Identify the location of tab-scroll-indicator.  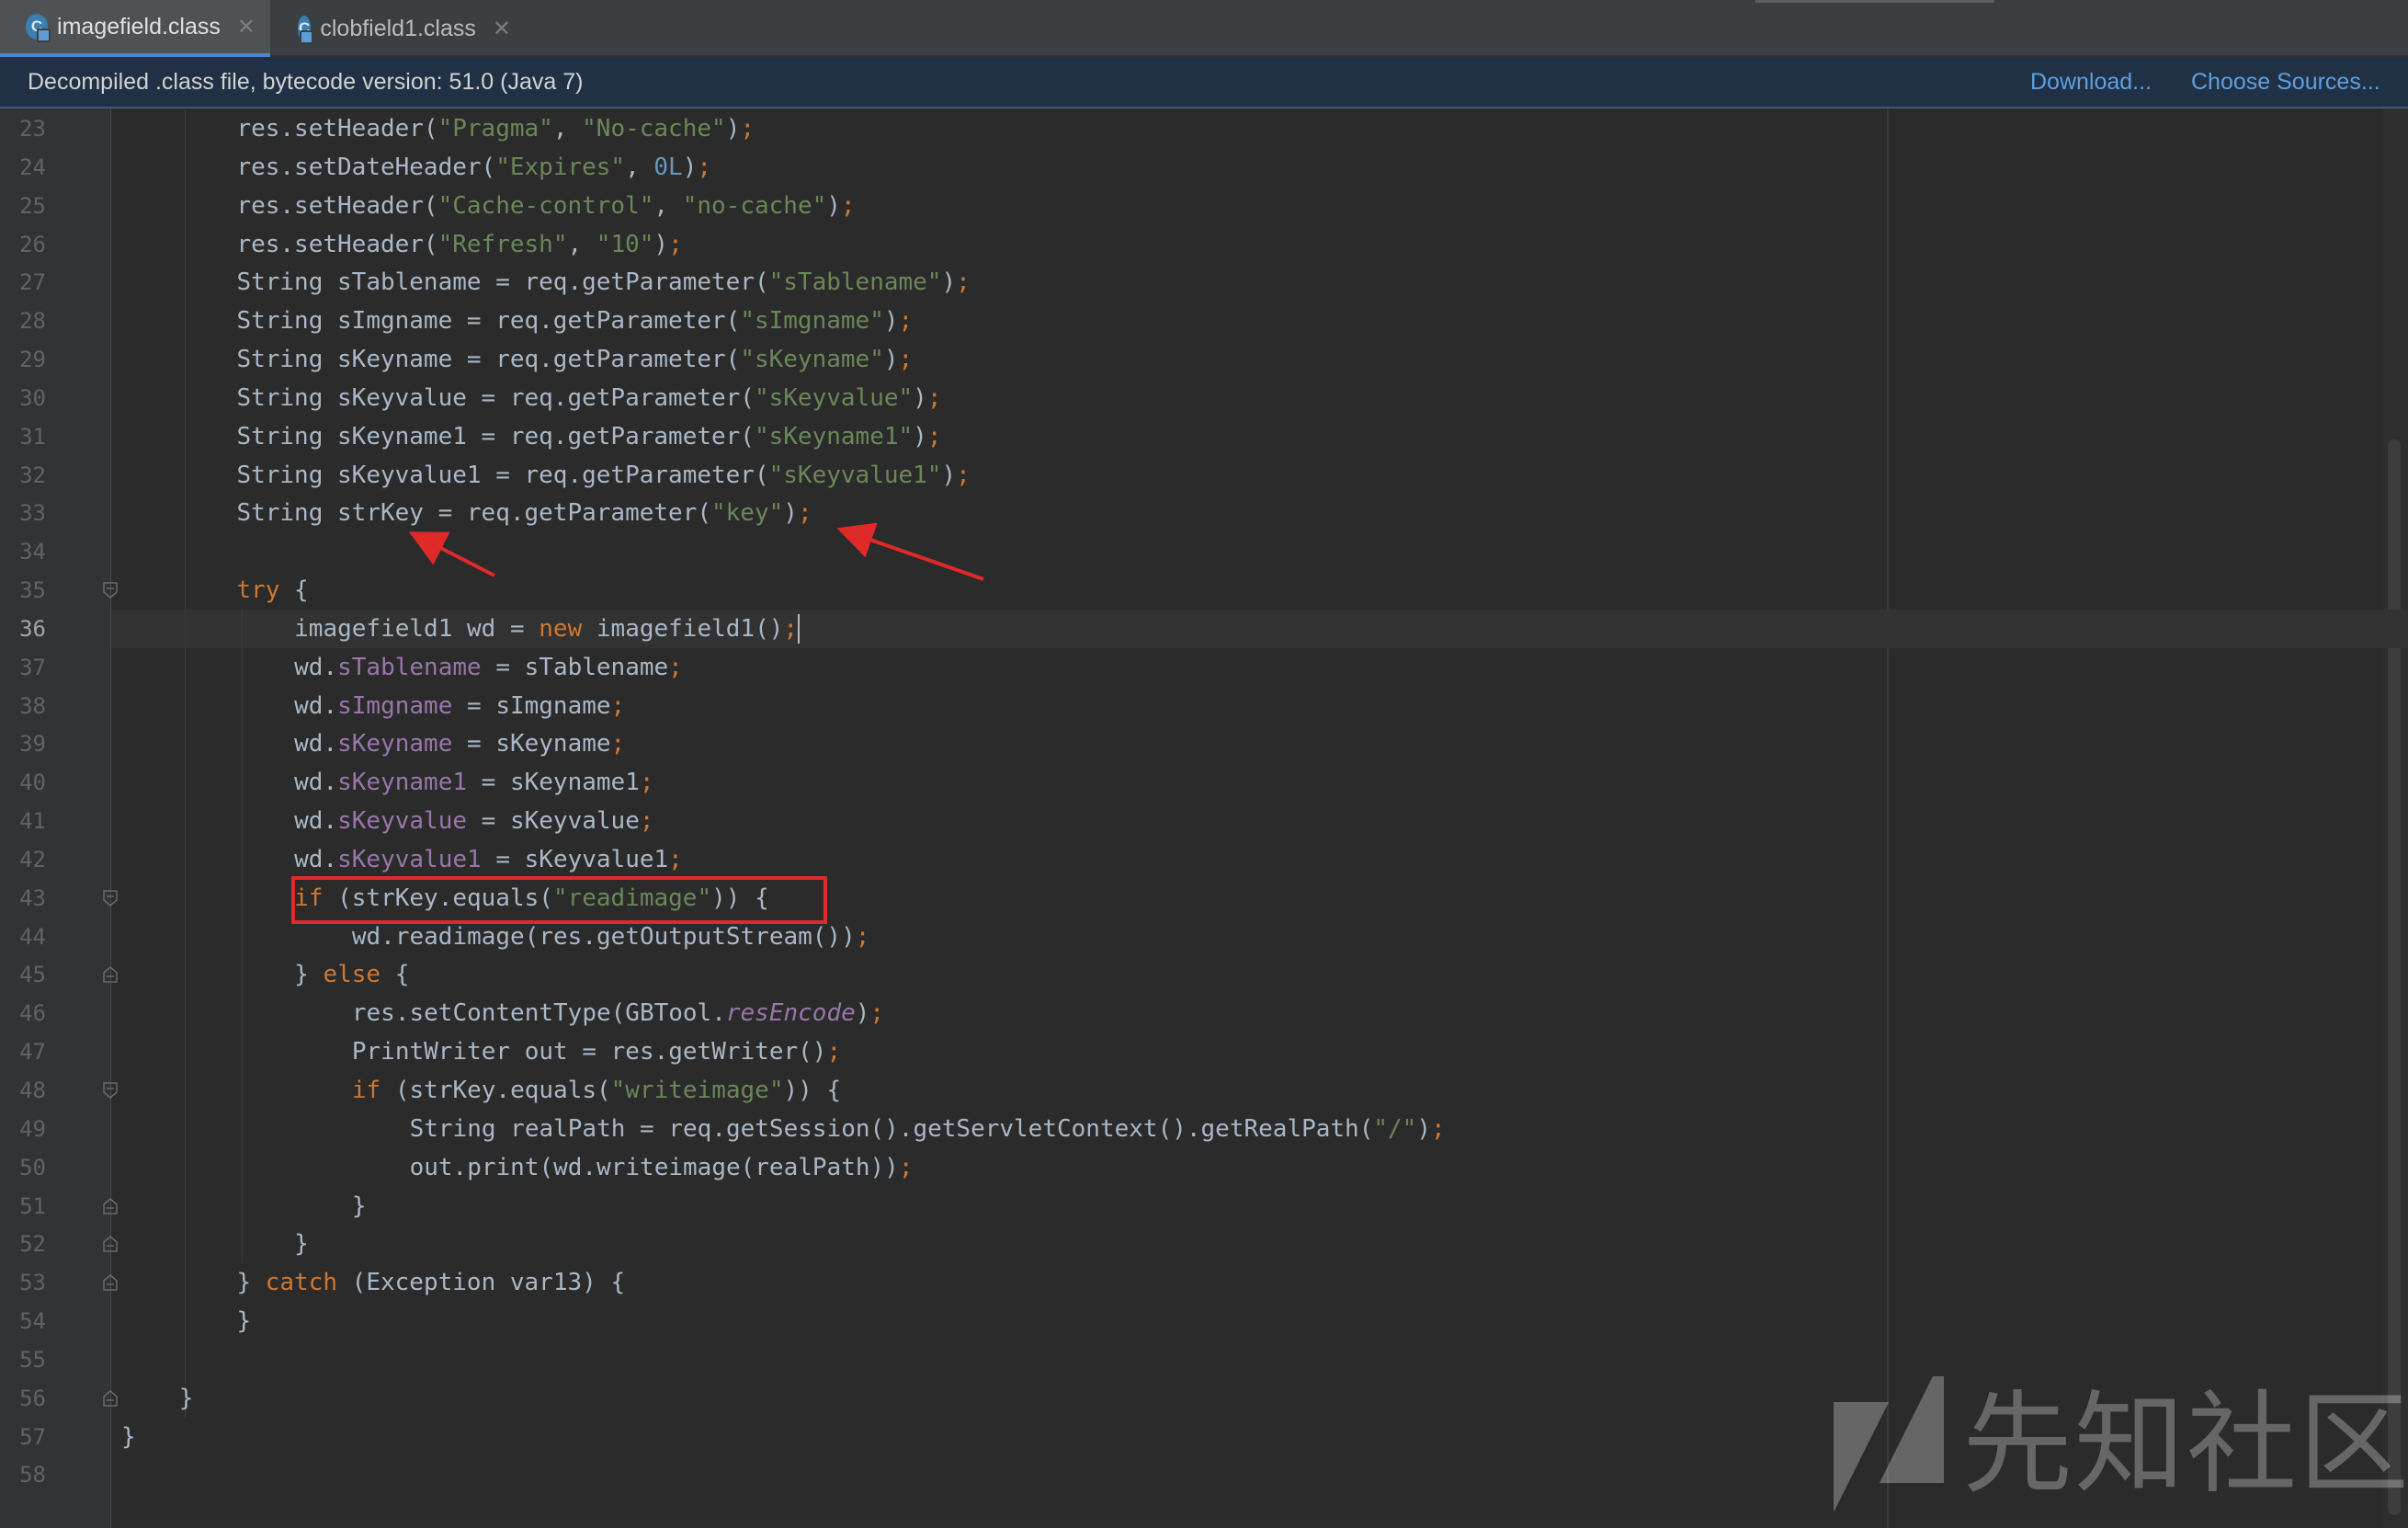
(1874, 1).